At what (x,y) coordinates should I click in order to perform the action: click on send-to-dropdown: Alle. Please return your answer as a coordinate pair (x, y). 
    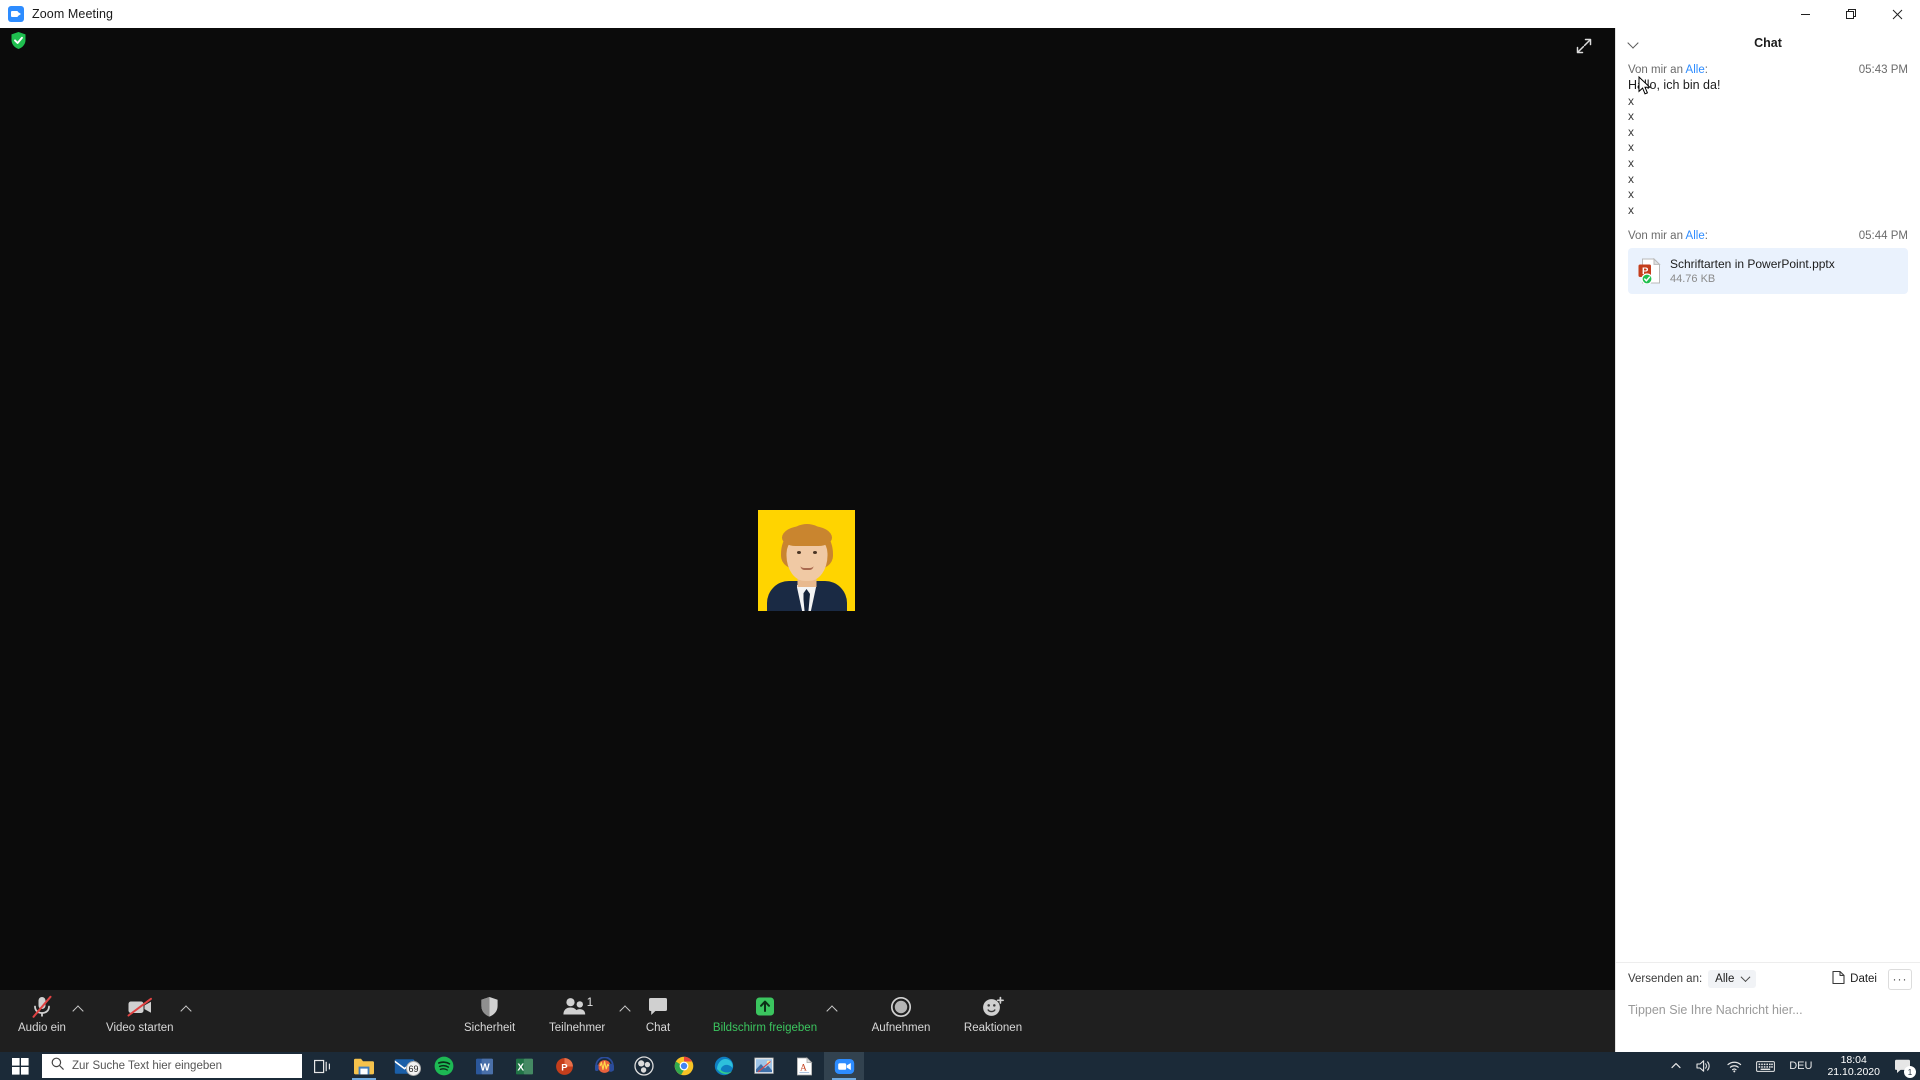
    Looking at the image, I should click on (1732, 979).